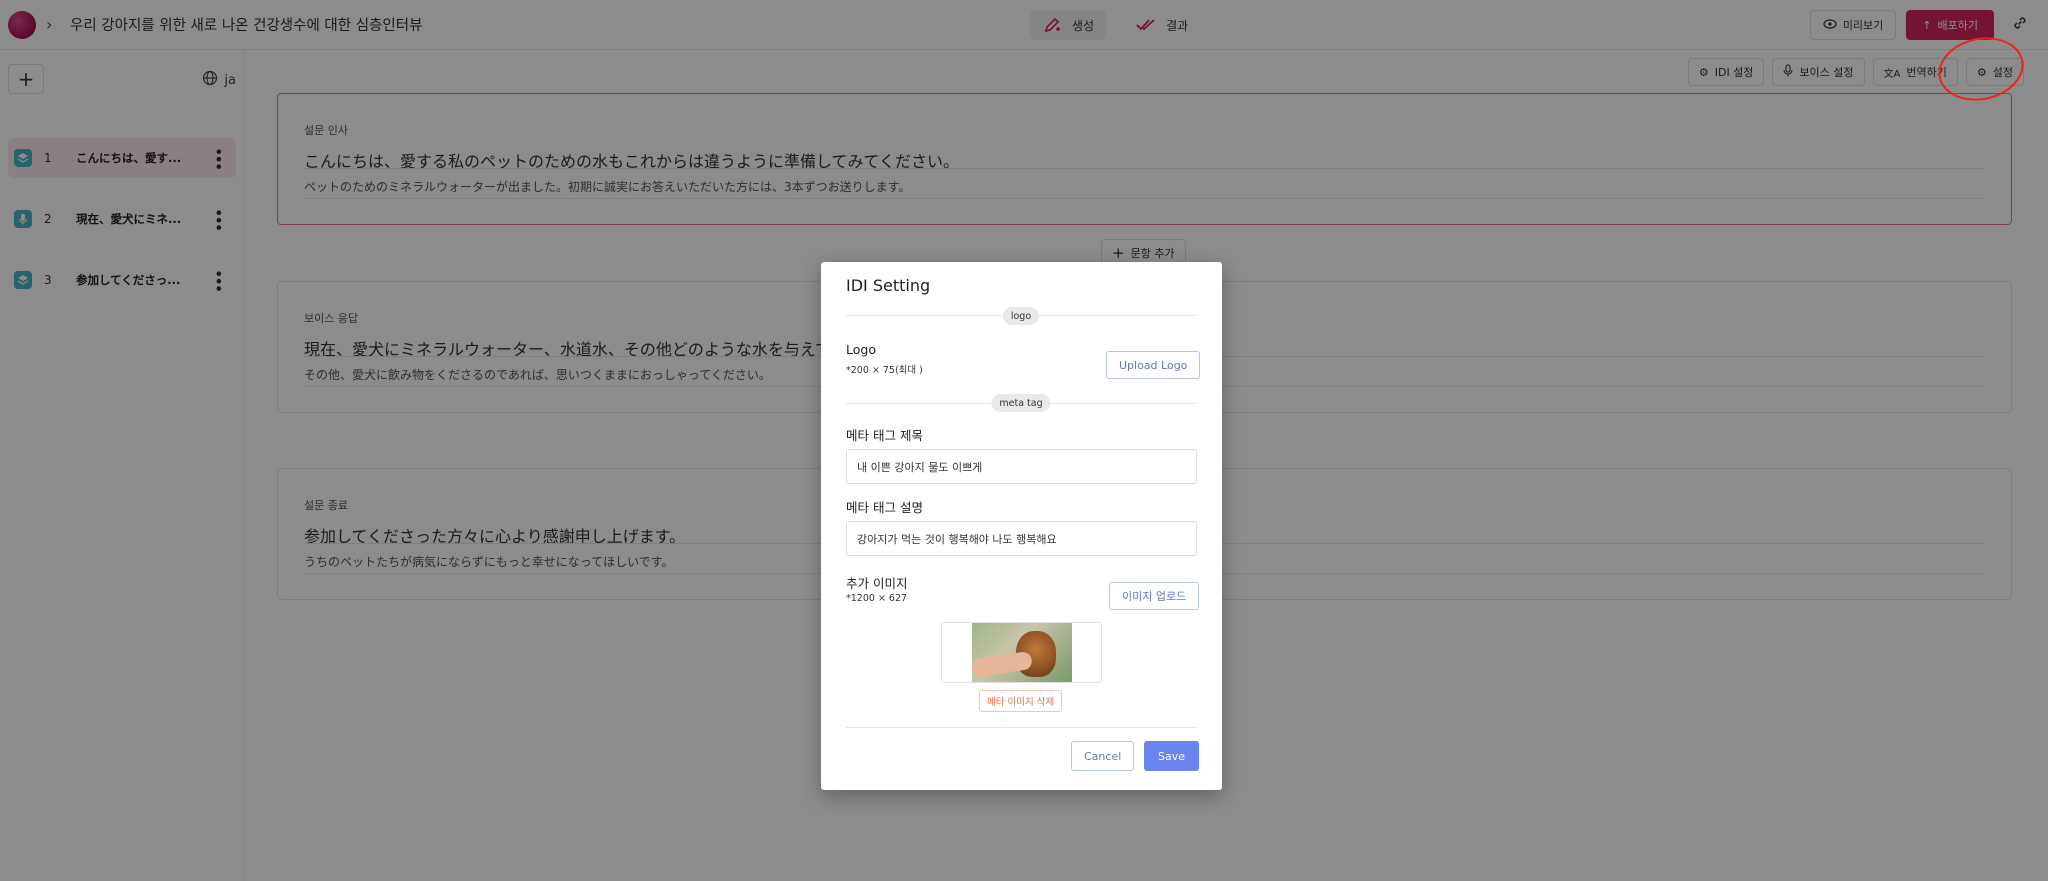  I want to click on delete-meta-image-button: 메타 이미지 삭제, so click(1021, 701).